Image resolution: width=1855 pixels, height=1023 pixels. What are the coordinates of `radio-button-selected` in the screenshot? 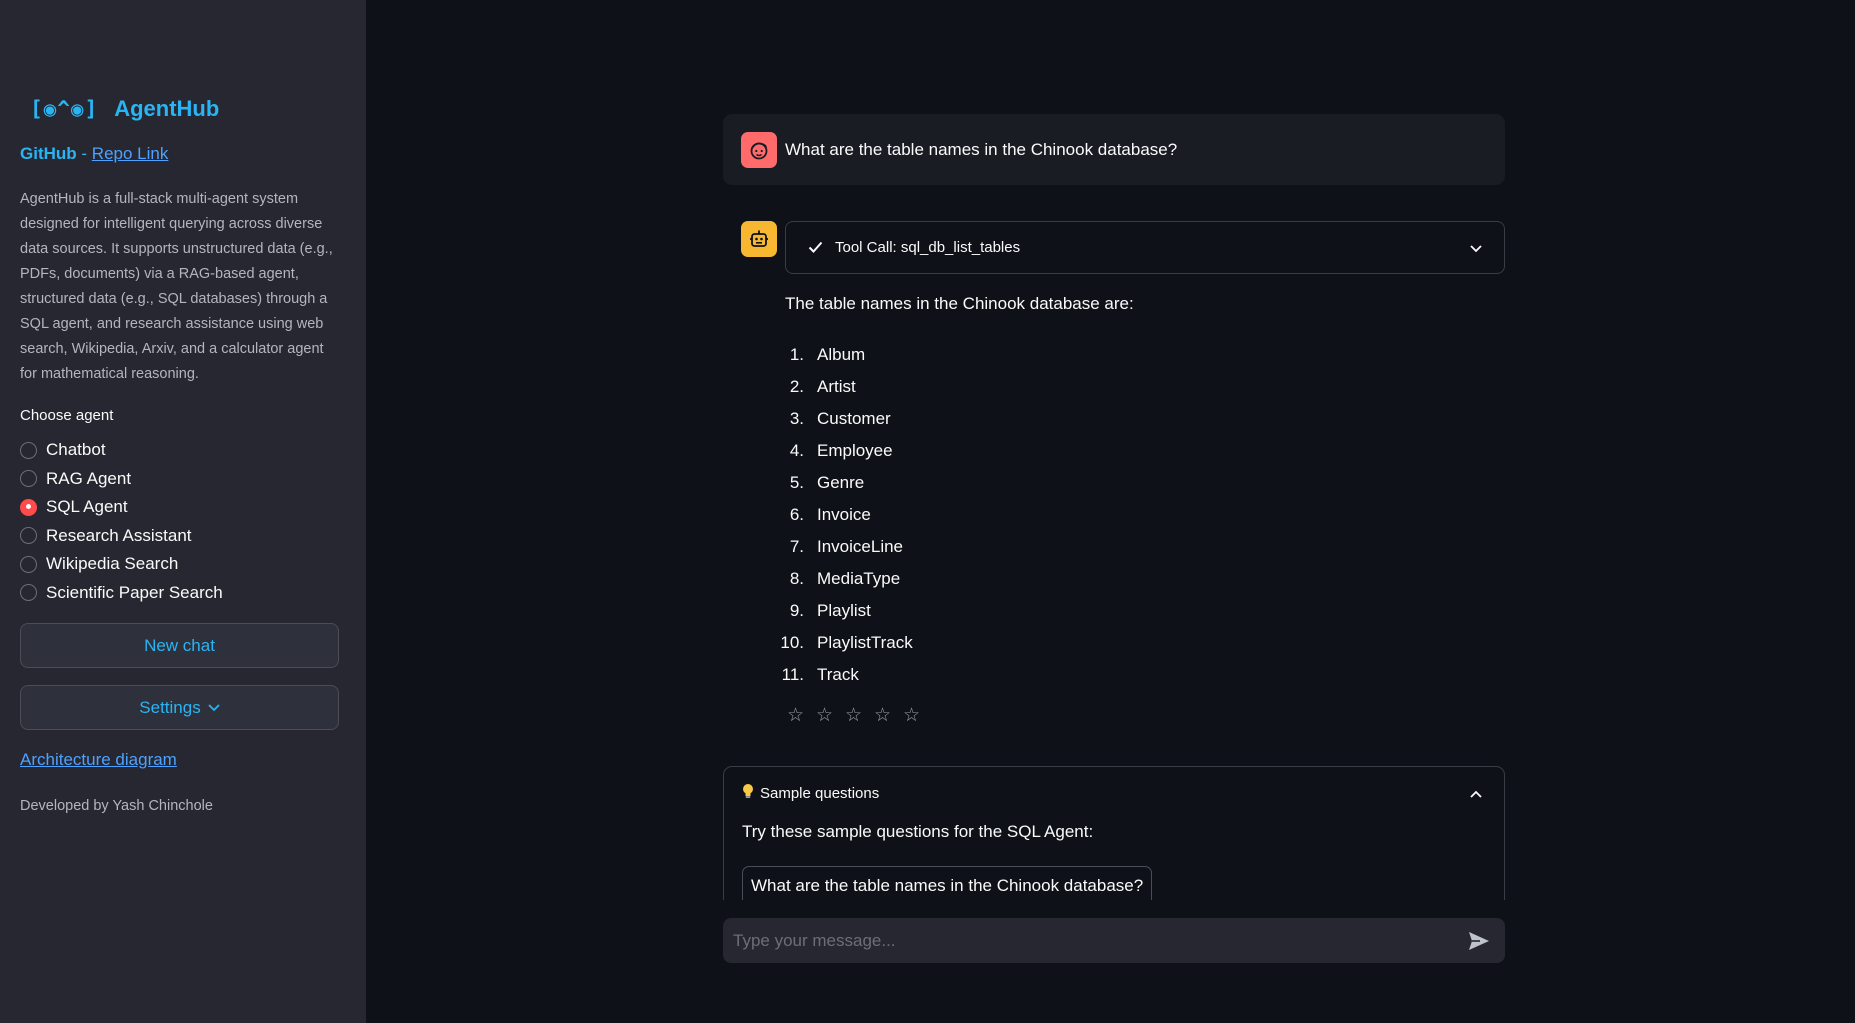 It's located at (28, 507).